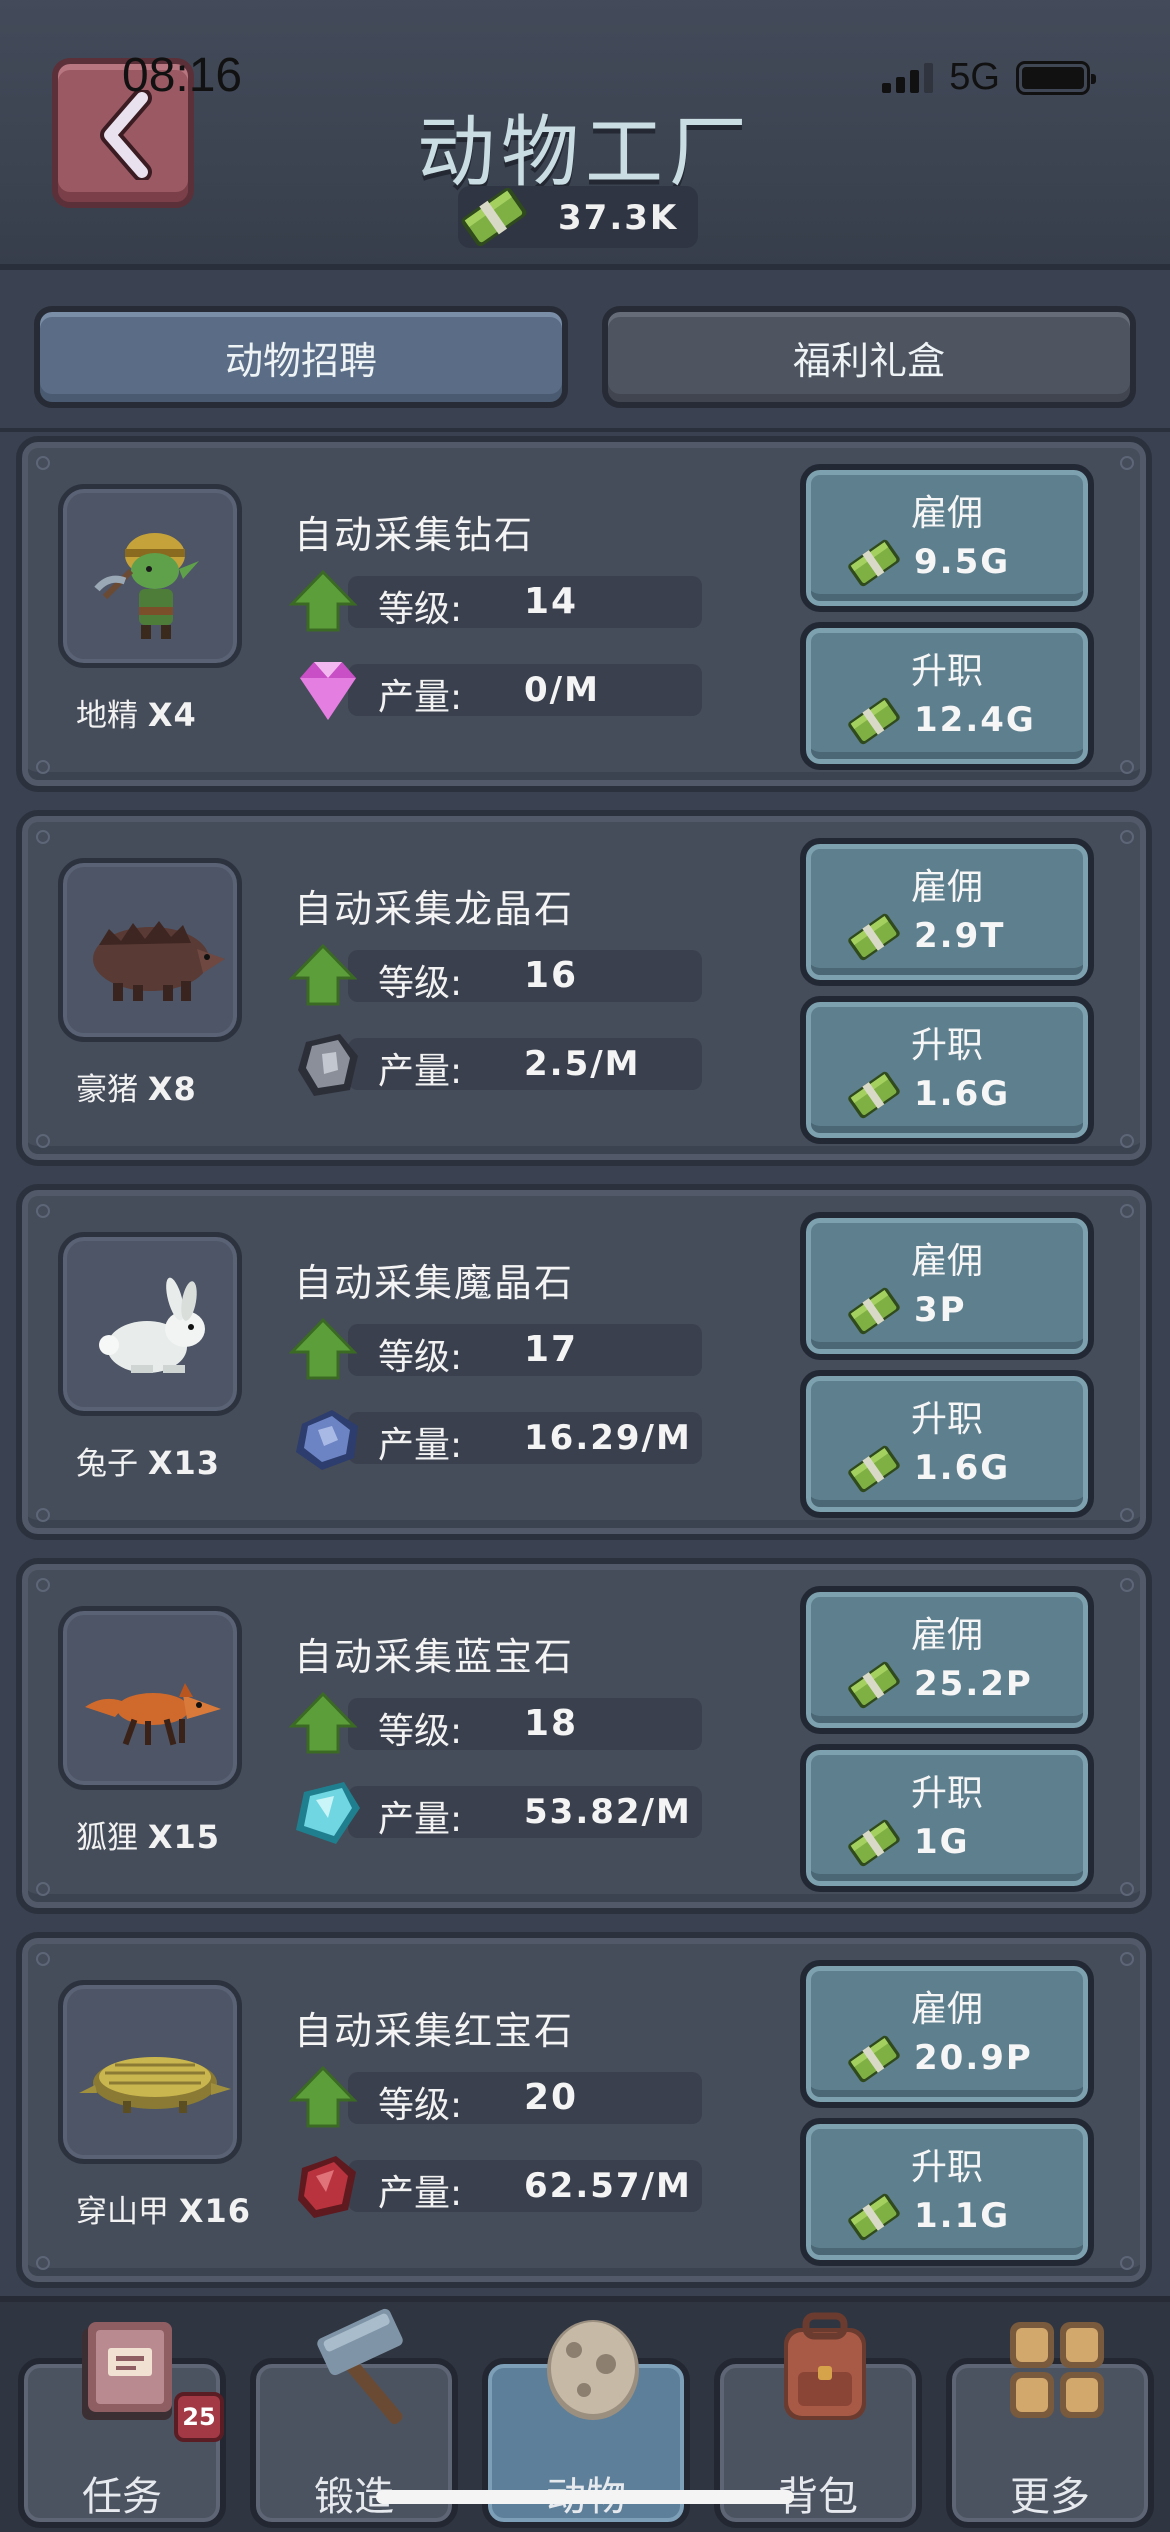 This screenshot has height=2532, width=1170. What do you see at coordinates (328, 1815) in the screenshot?
I see `sapphire-icon` at bounding box center [328, 1815].